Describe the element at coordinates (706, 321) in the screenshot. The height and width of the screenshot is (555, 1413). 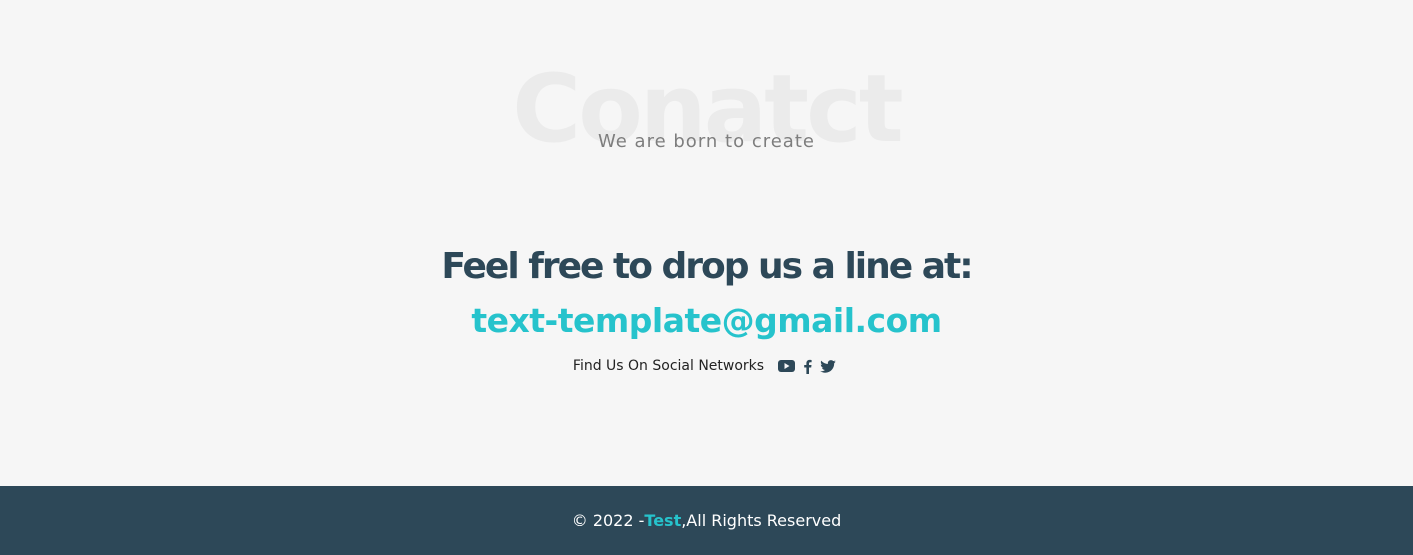
I see `email-link: text-template@gmail.com` at that location.